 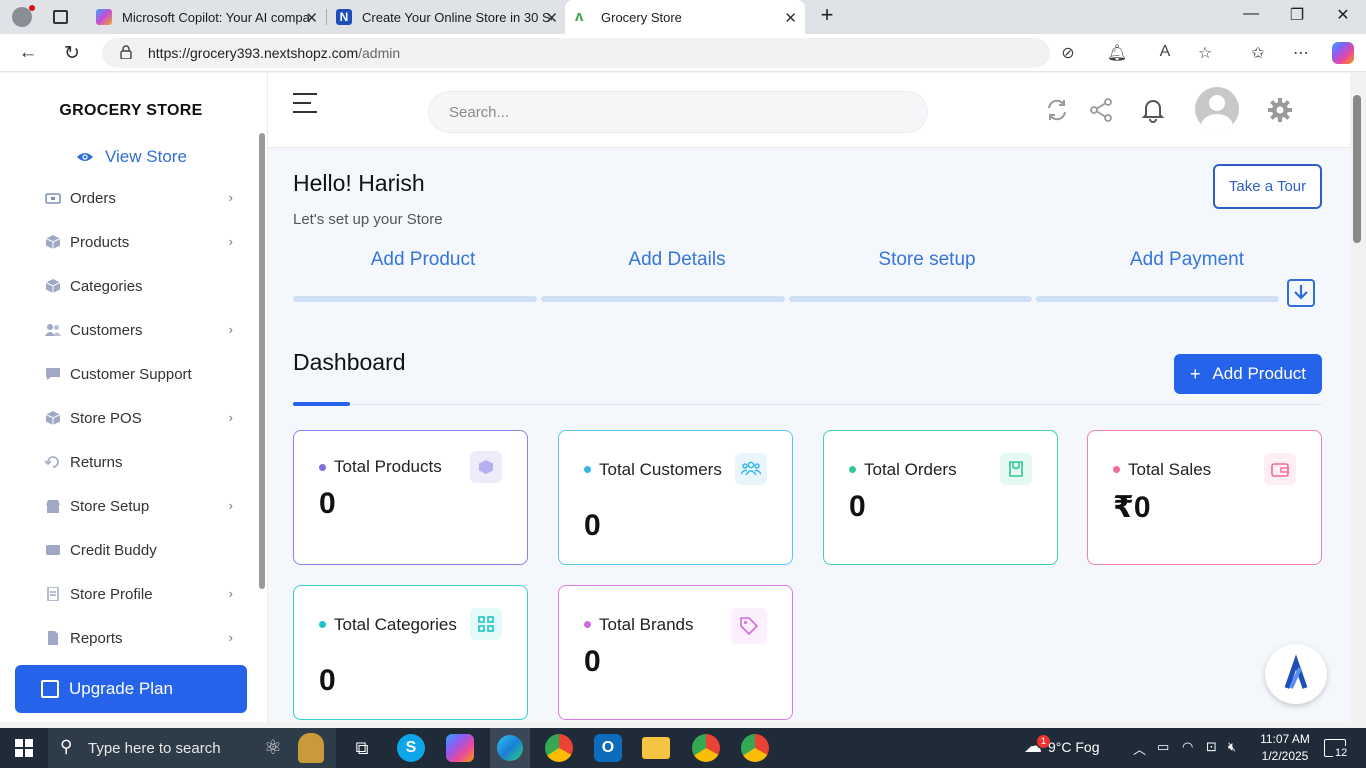 I want to click on step-store-setup: Store setup, so click(x=927, y=260).